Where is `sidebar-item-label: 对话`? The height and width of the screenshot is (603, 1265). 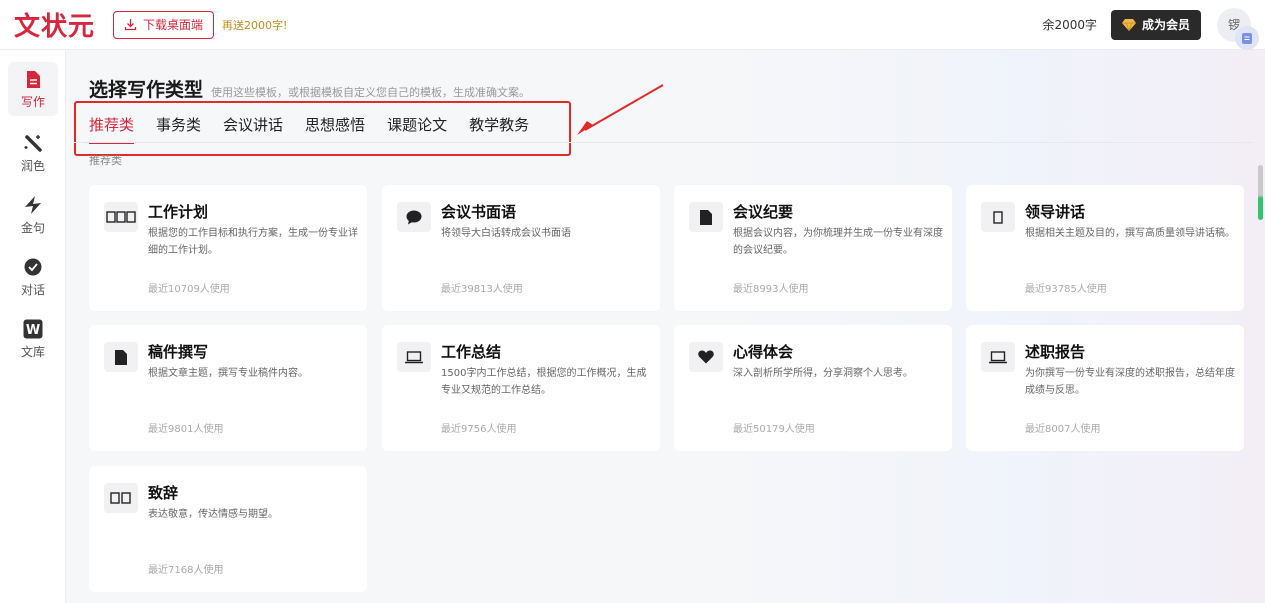 sidebar-item-label: 对话 is located at coordinates (32, 290).